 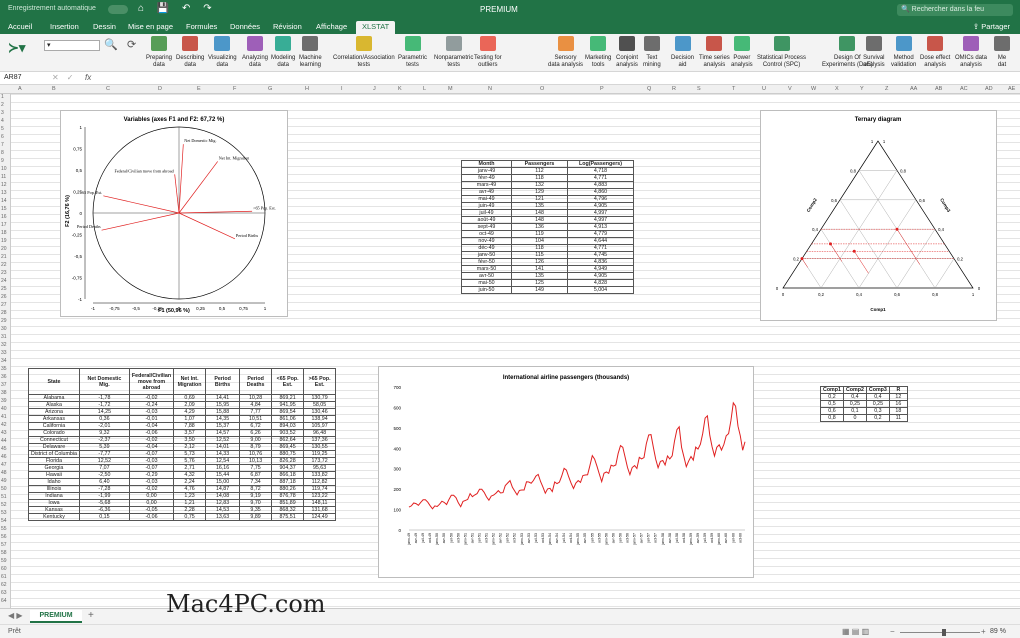 What do you see at coordinates (160, 89) in the screenshot?
I see `column-header: D` at bounding box center [160, 89].